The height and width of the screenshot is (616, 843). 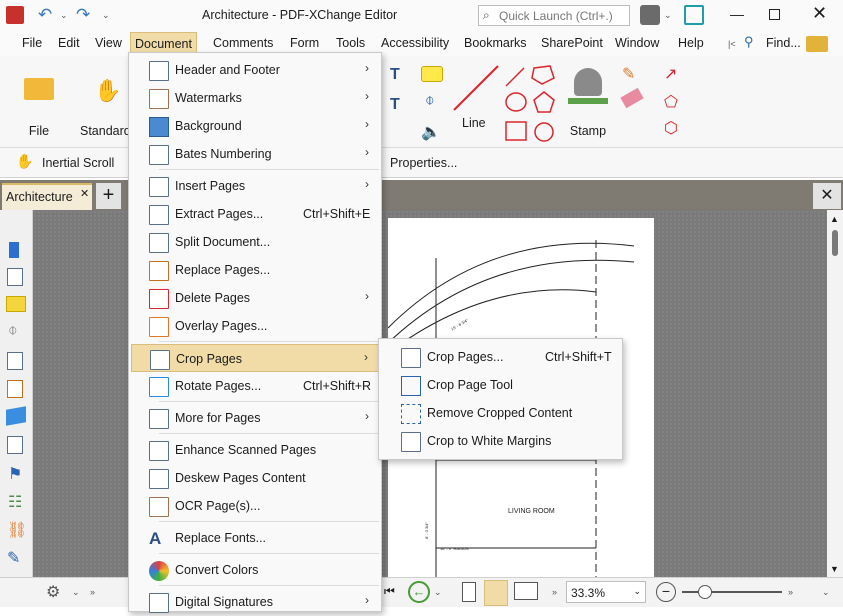 What do you see at coordinates (588, 104) in the screenshot?
I see `stamp-ribbon-button: Stamp` at bounding box center [588, 104].